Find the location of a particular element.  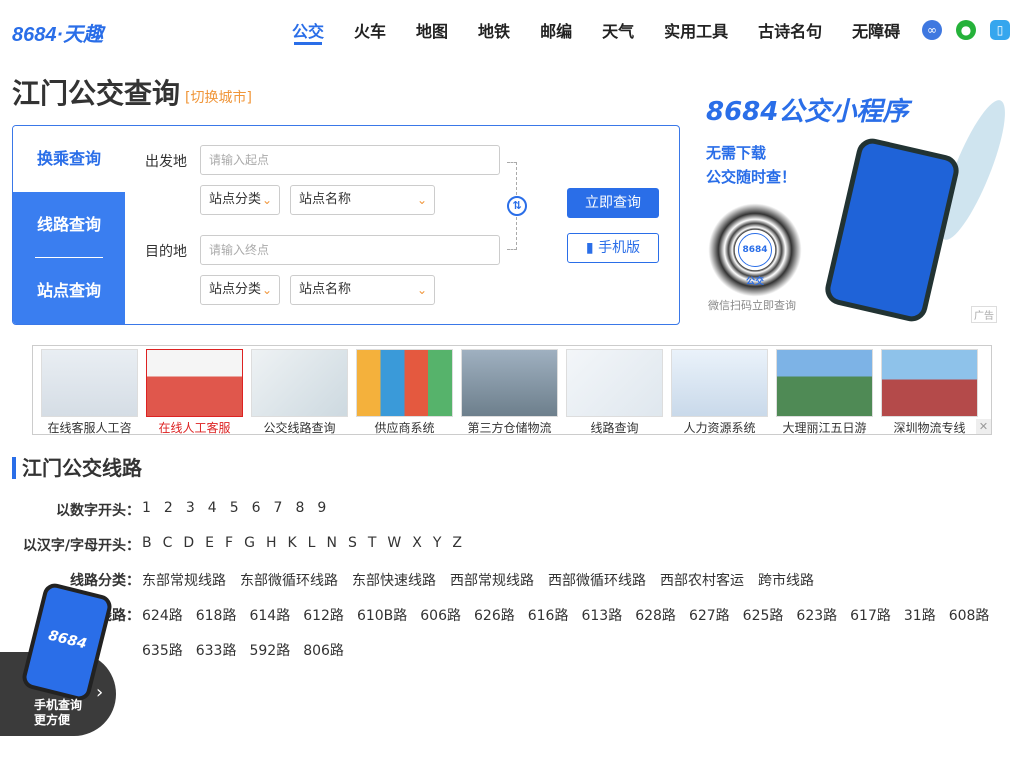

line-link: 614路 is located at coordinates (269, 616).